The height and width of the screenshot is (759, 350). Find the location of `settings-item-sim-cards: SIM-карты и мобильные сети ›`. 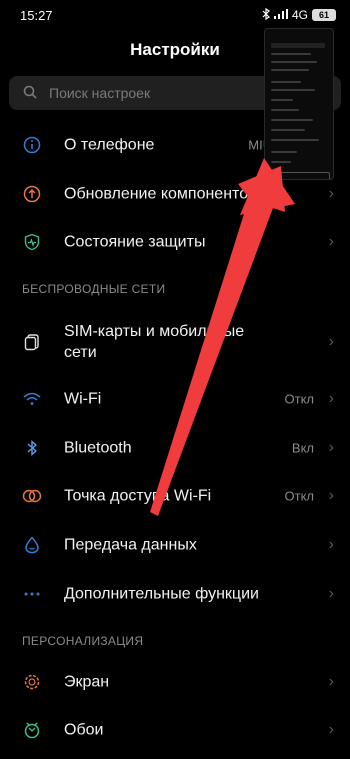

settings-item-sim-cards: SIM-карты и мобильные сети › is located at coordinates (175, 342).